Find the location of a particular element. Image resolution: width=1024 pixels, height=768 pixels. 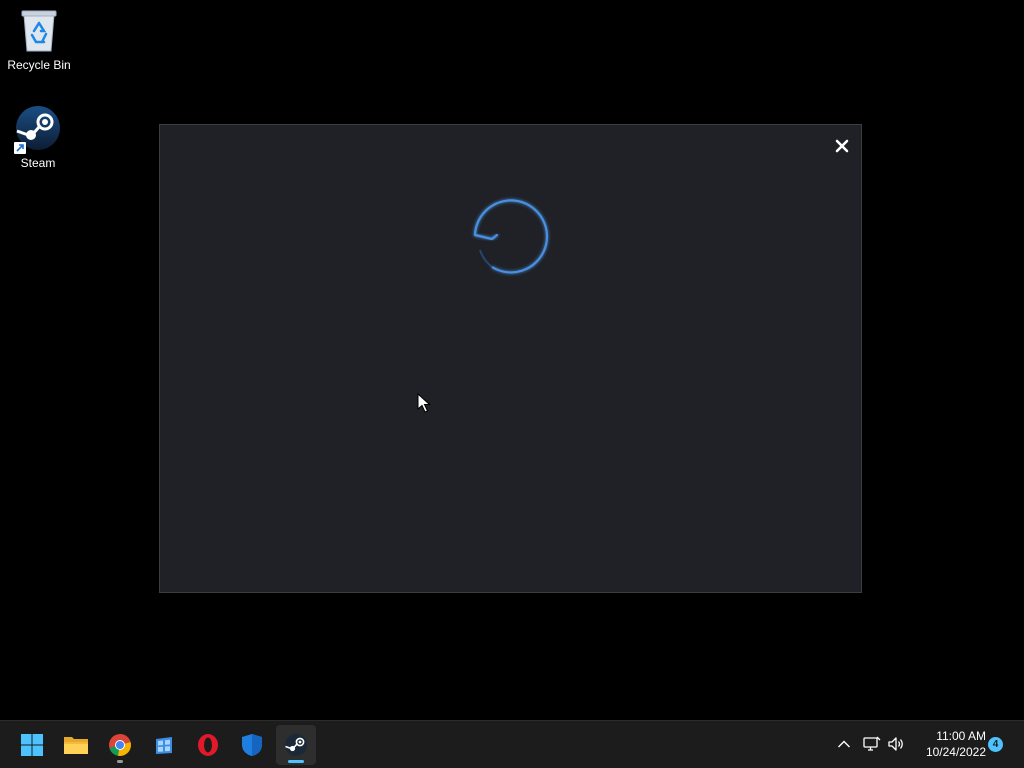

mouse-cursor-icon is located at coordinates (424, 403).